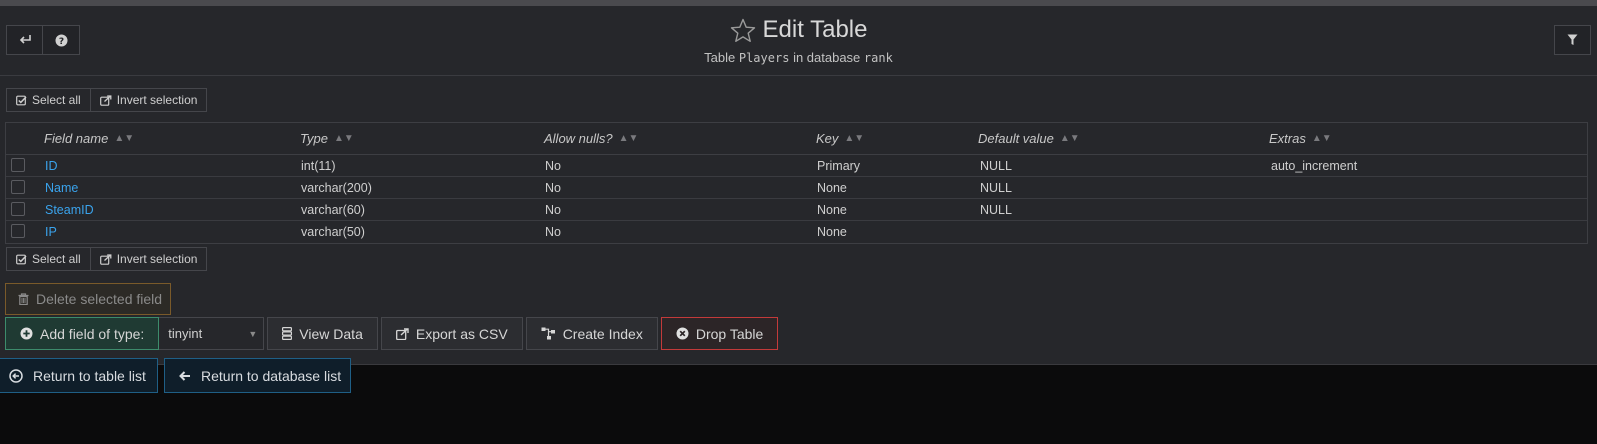 The width and height of the screenshot is (1597, 444). What do you see at coordinates (318, 166) in the screenshot?
I see `field-type: int(11)` at bounding box center [318, 166].